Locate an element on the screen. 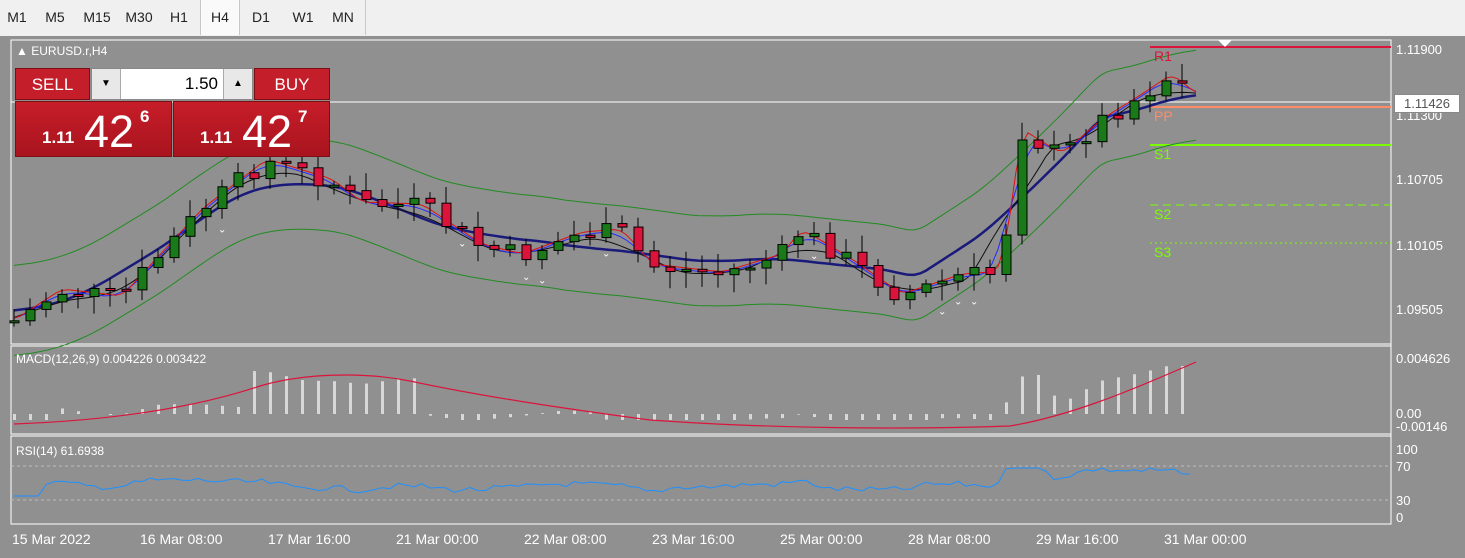  tf-m1: M1 is located at coordinates (17, 17).